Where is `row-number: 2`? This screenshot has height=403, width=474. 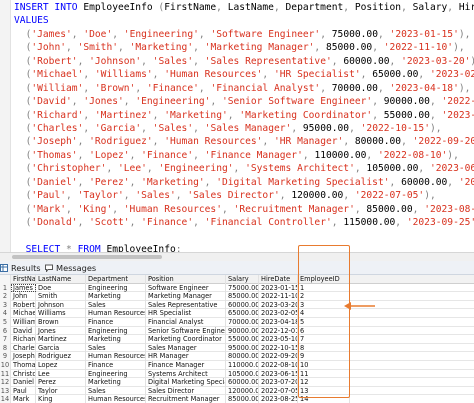
row-number: 2 is located at coordinates (5, 296).